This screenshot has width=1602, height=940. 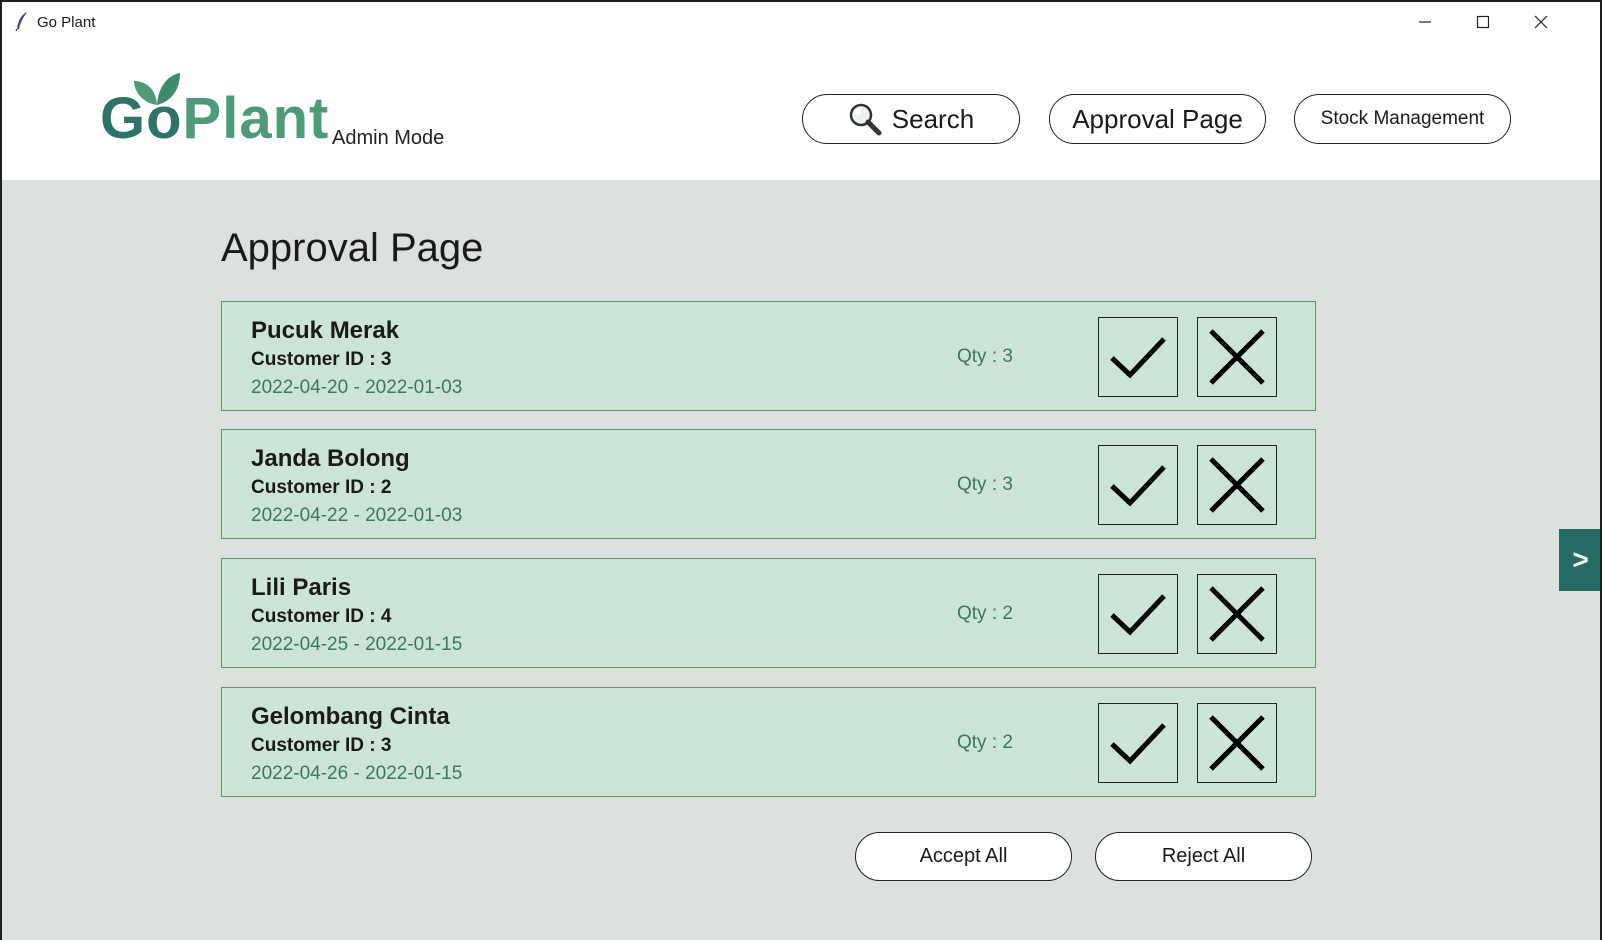 I want to click on search-nav-button: Search, so click(x=911, y=119).